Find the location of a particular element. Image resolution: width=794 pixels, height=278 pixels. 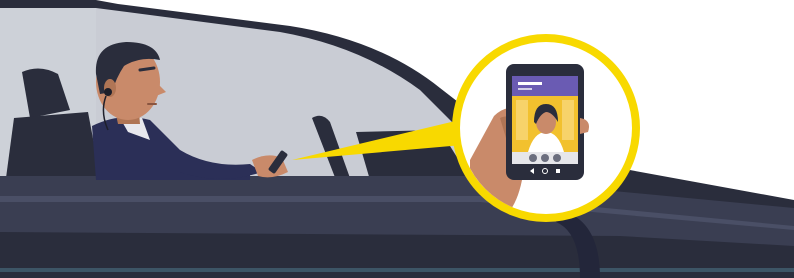

magnified-phone-icon is located at coordinates (545, 122).